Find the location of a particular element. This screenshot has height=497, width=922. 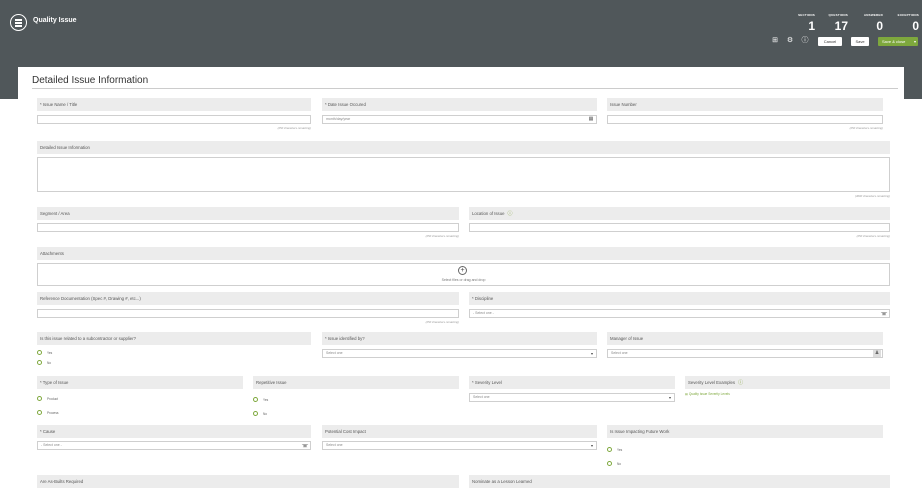

attachments-dropzone: + Select files or drag and drop is located at coordinates (463, 274).